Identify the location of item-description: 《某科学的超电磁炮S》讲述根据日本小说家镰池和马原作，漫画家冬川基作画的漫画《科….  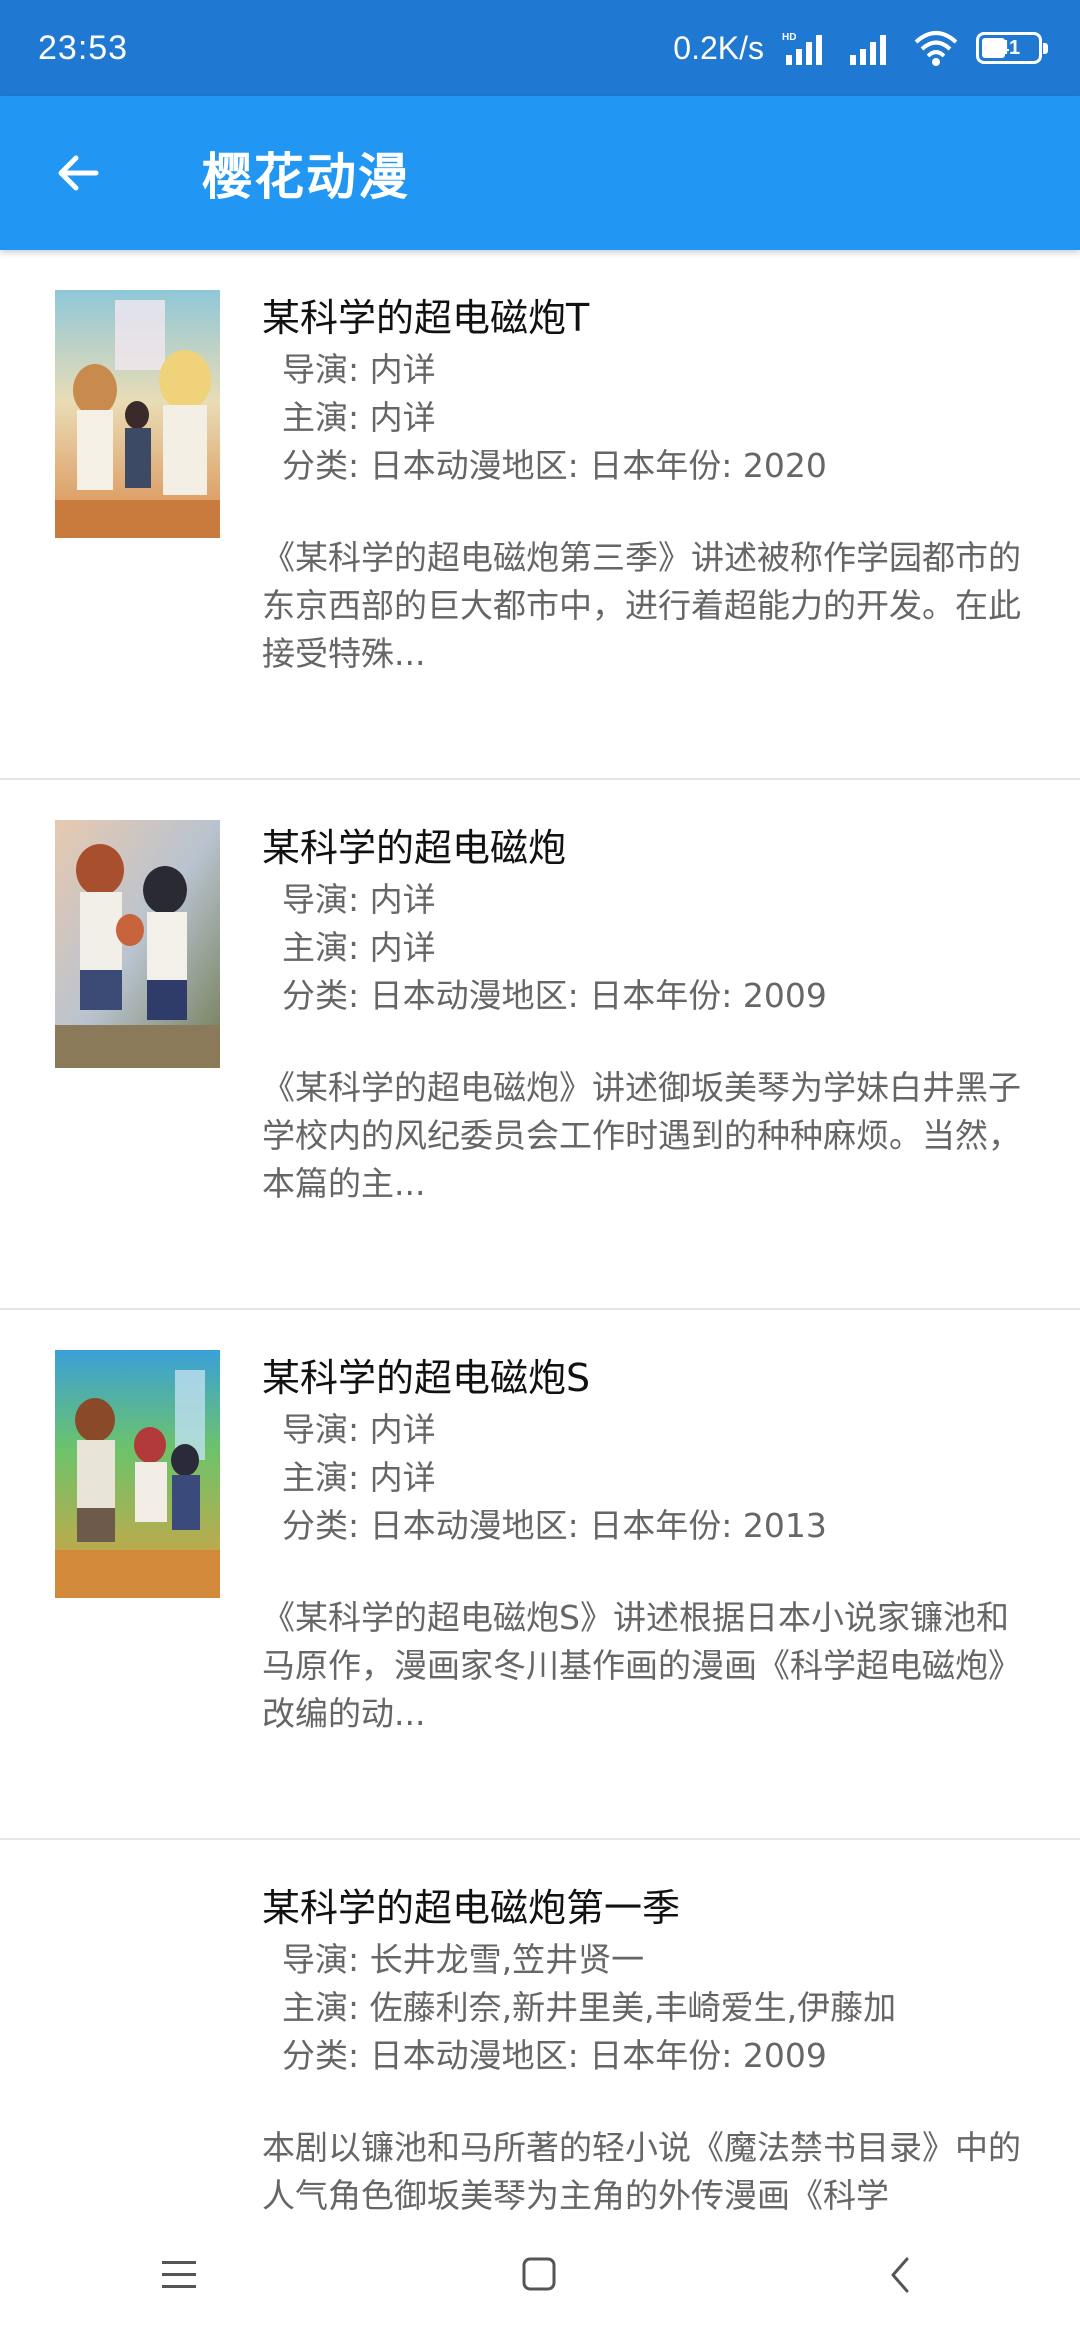
(641, 1665).